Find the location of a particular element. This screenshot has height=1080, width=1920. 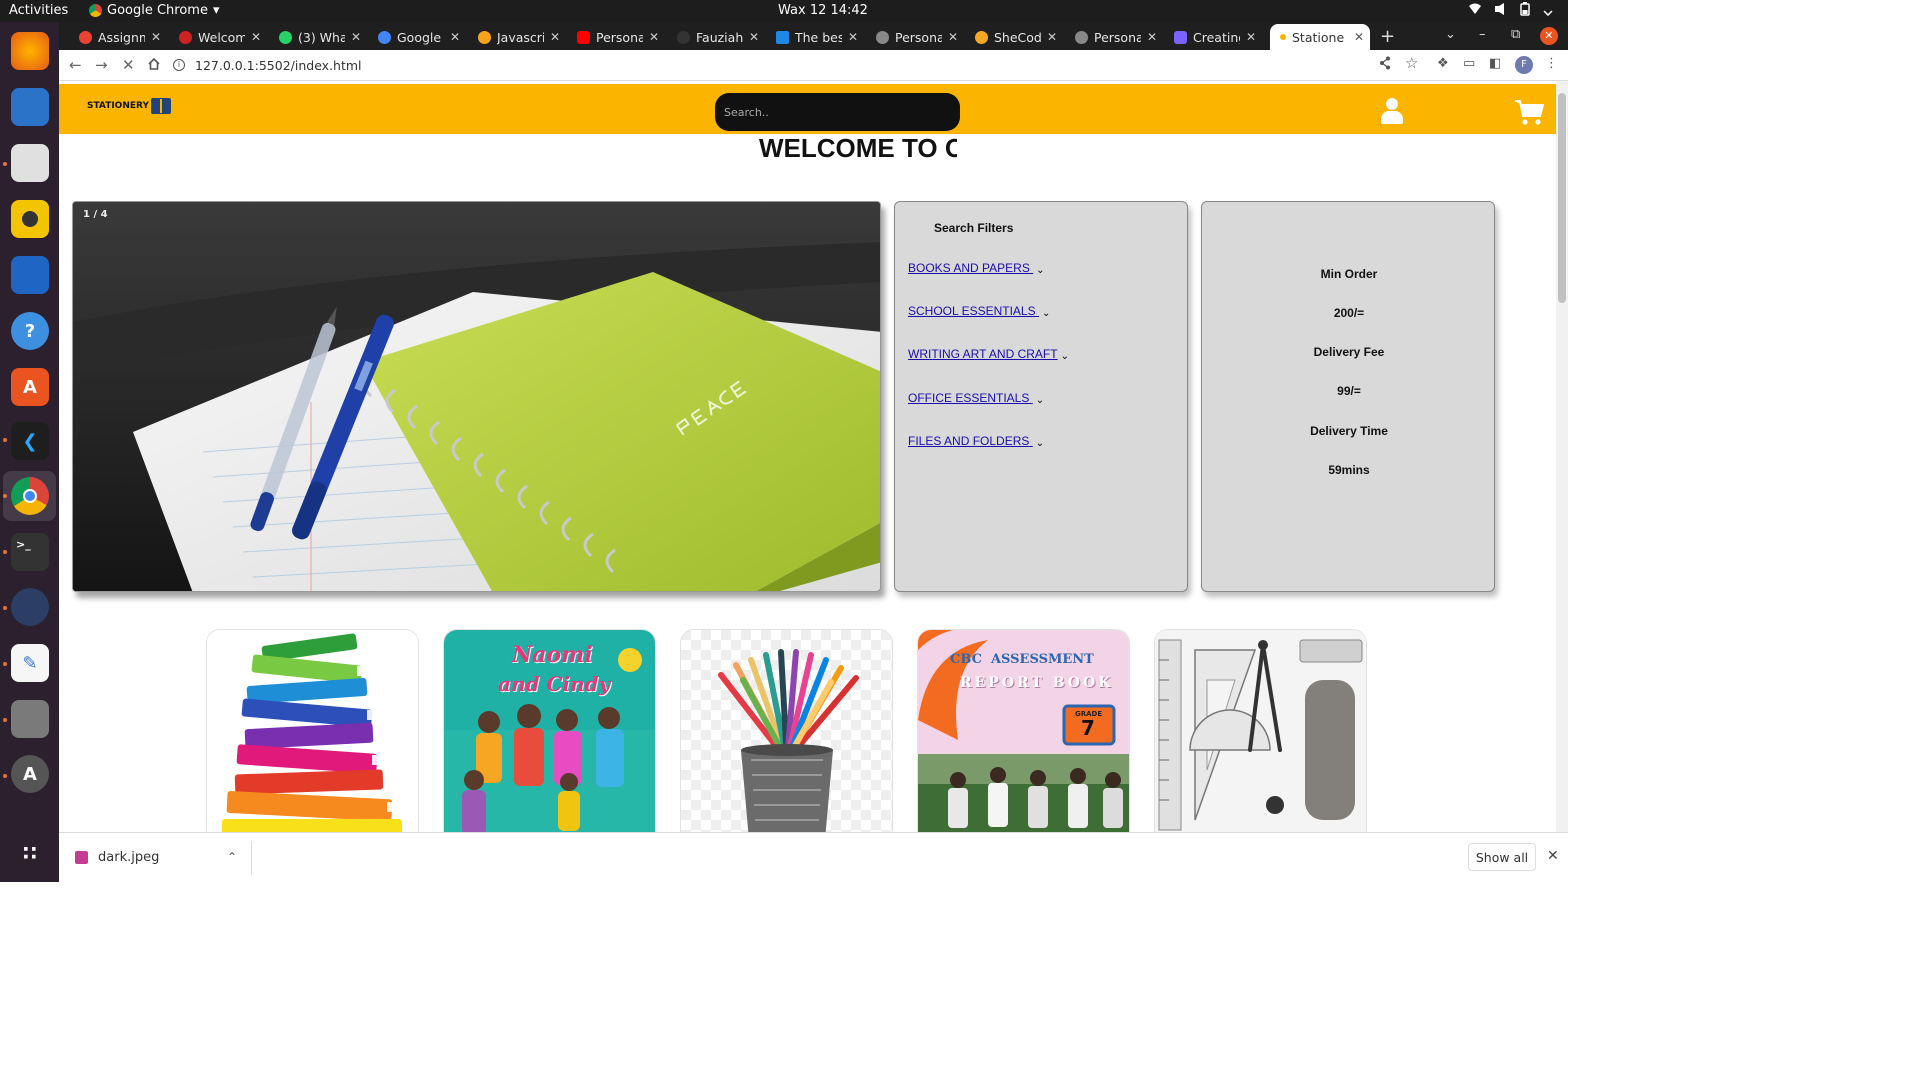

pencil-cup-image is located at coordinates (786, 731).